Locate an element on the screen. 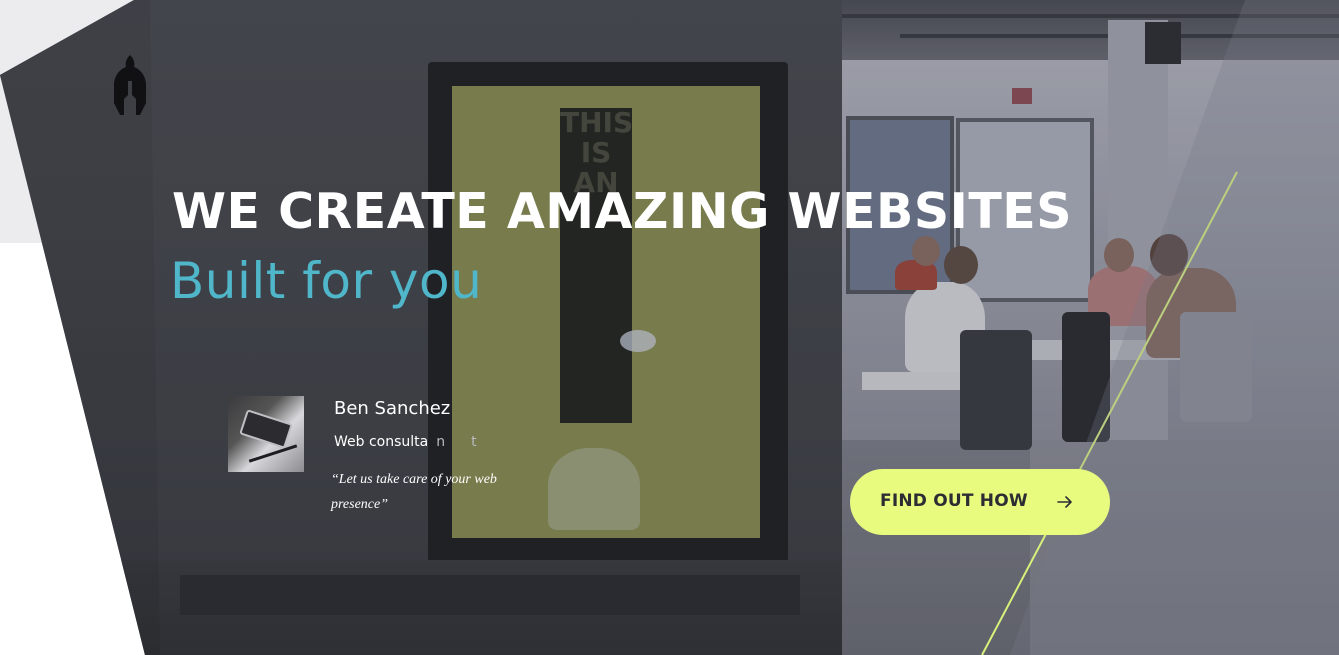 This screenshot has height=655, width=1339. find-out-how-label: FIND OUT HOW is located at coordinates (954, 501).